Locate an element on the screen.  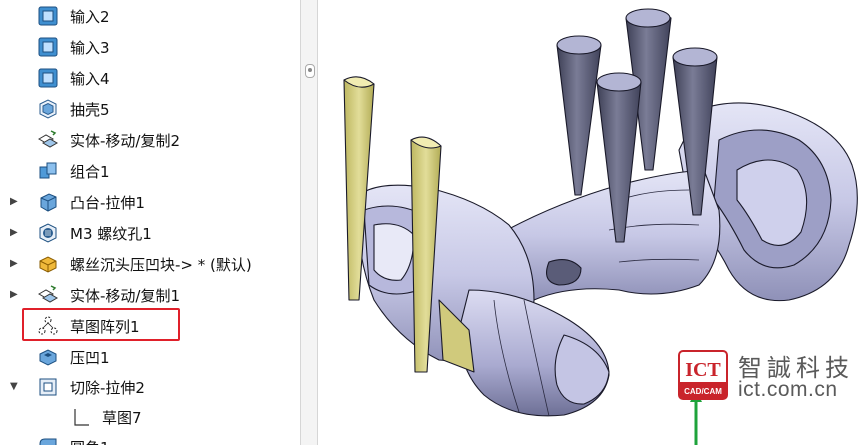
logo-subtext: CAD/CAM is located at coordinates (703, 391).